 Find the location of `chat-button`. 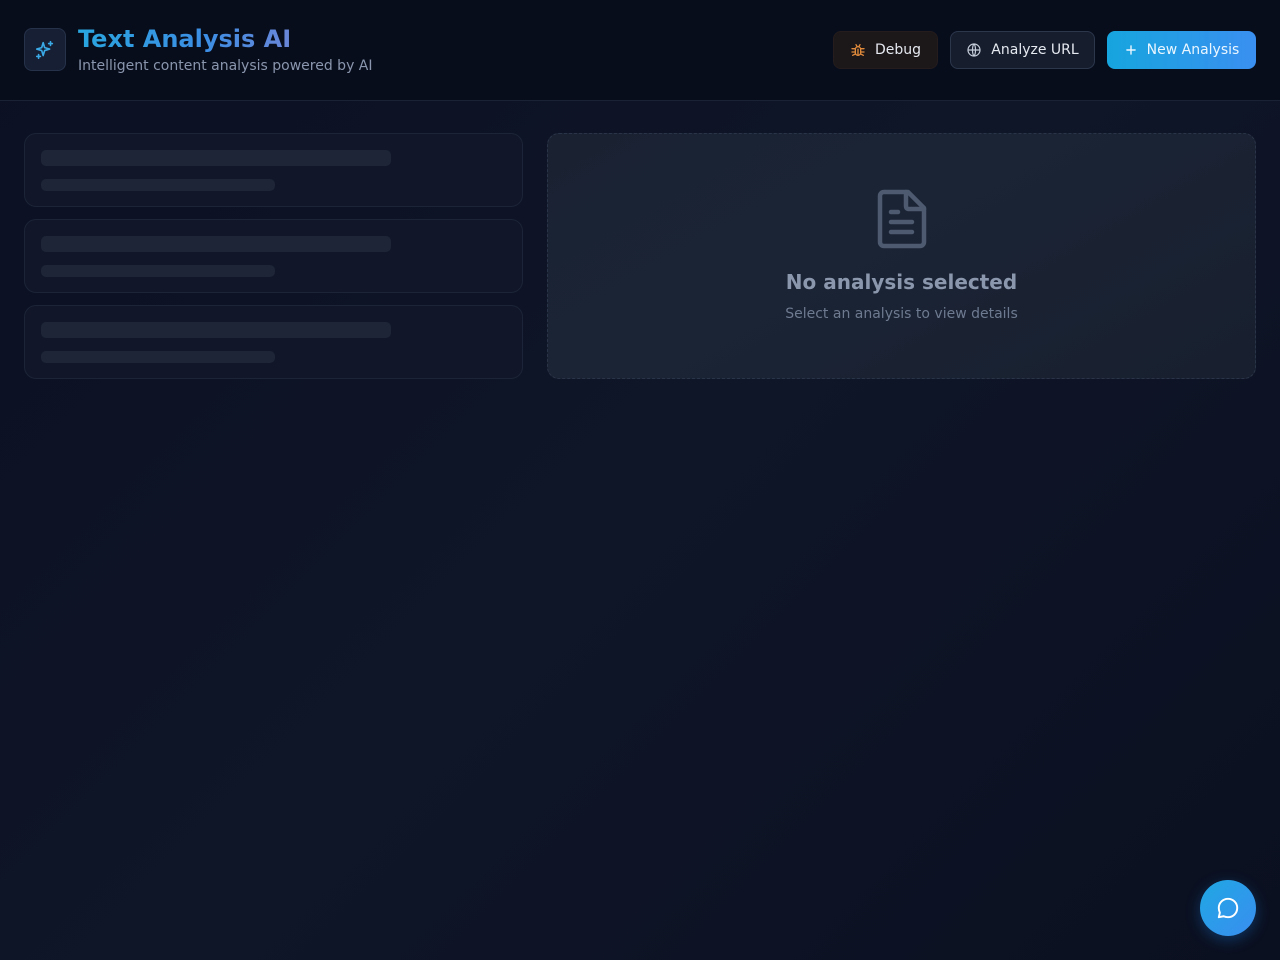

chat-button is located at coordinates (1228, 908).